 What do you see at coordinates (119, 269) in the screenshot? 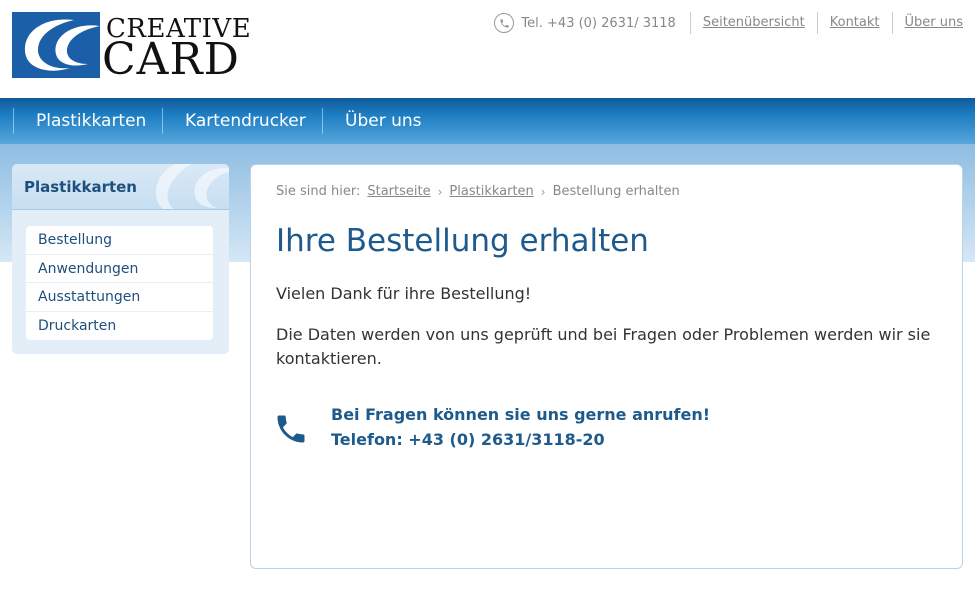
I see `sidebar-item-anwendungen: Anwendungen` at bounding box center [119, 269].